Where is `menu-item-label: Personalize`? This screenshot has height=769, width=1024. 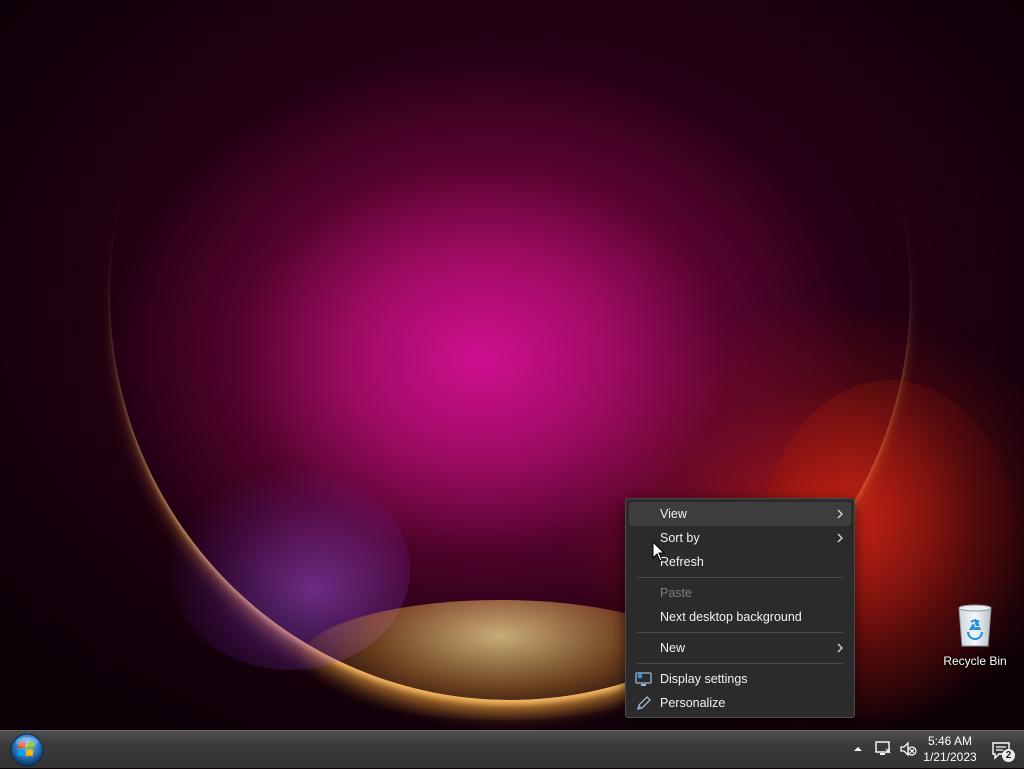
menu-item-label: Personalize is located at coordinates (693, 703).